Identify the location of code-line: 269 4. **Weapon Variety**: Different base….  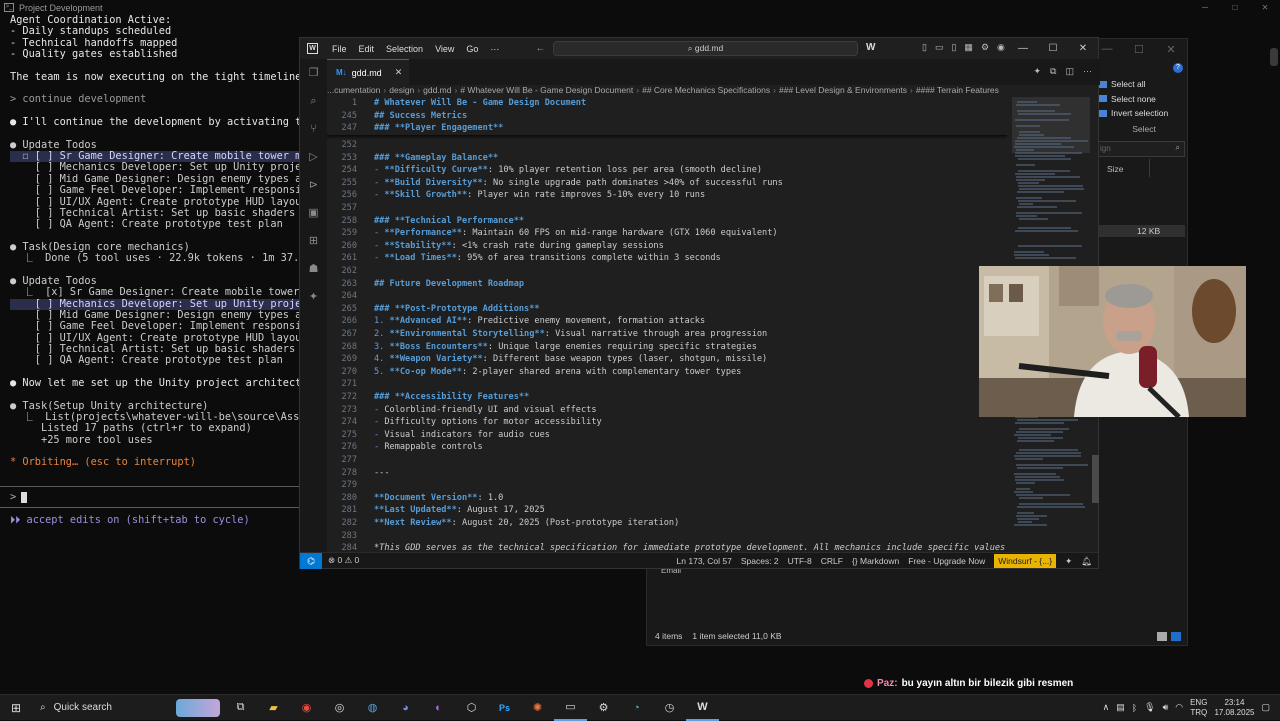
(667, 359).